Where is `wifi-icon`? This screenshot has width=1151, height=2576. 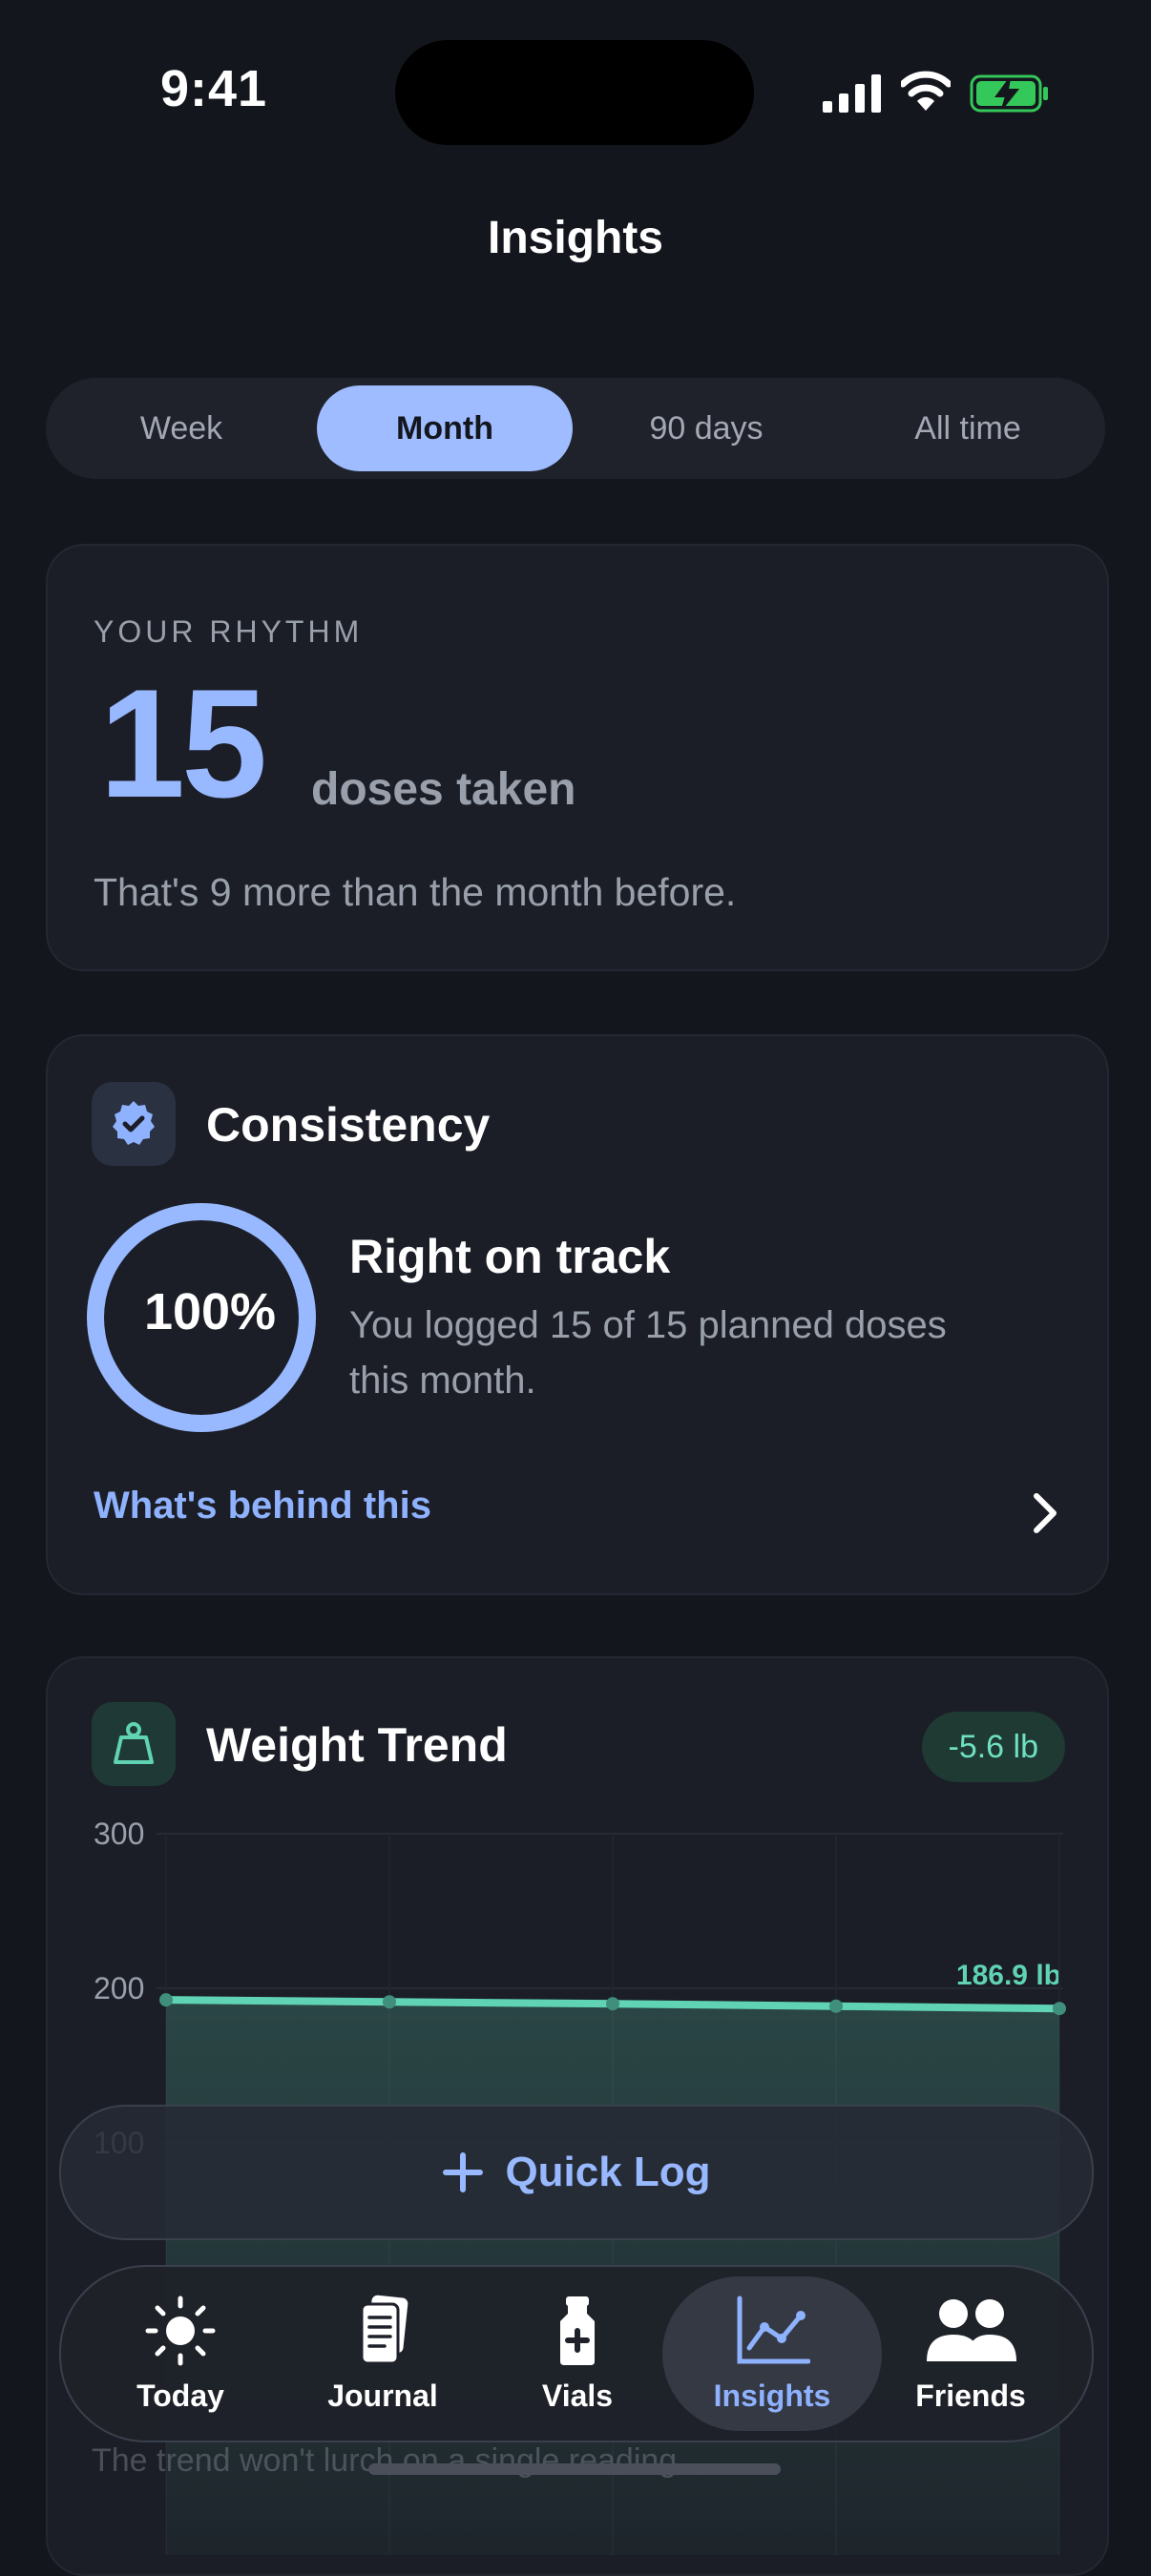 wifi-icon is located at coordinates (926, 91).